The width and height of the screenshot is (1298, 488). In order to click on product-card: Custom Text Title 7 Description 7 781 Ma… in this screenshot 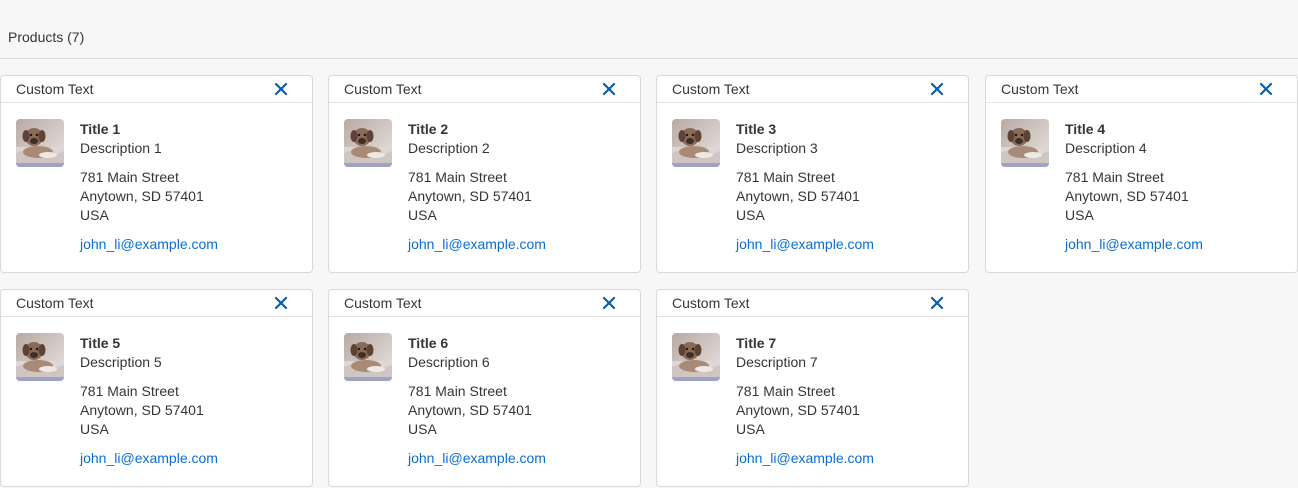, I will do `click(812, 388)`.